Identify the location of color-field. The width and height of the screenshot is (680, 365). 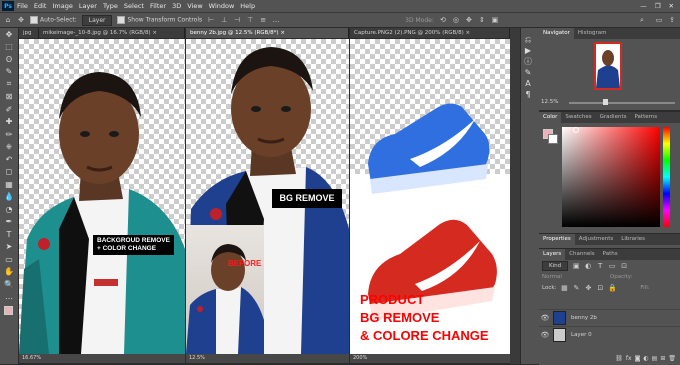
(611, 177).